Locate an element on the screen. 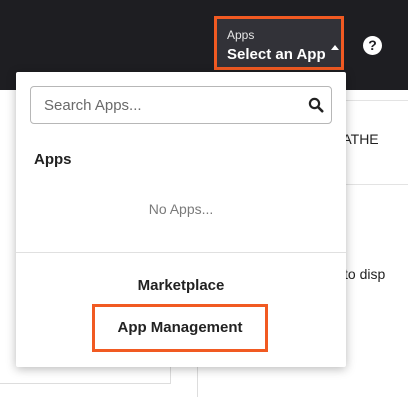 This screenshot has height=397, width=408. search-icon is located at coordinates (316, 105).